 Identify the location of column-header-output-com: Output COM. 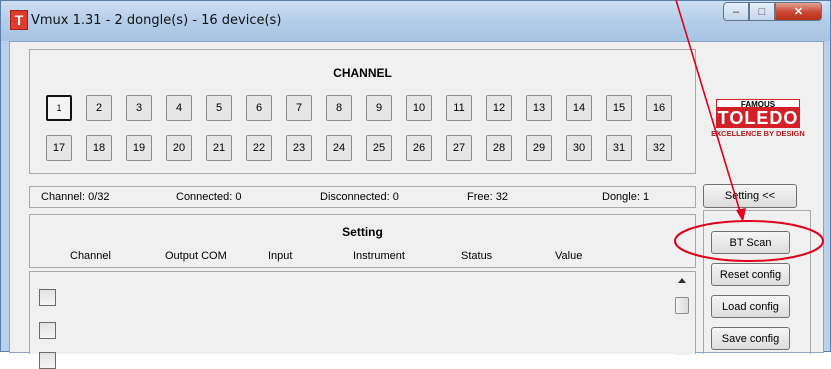
(196, 256).